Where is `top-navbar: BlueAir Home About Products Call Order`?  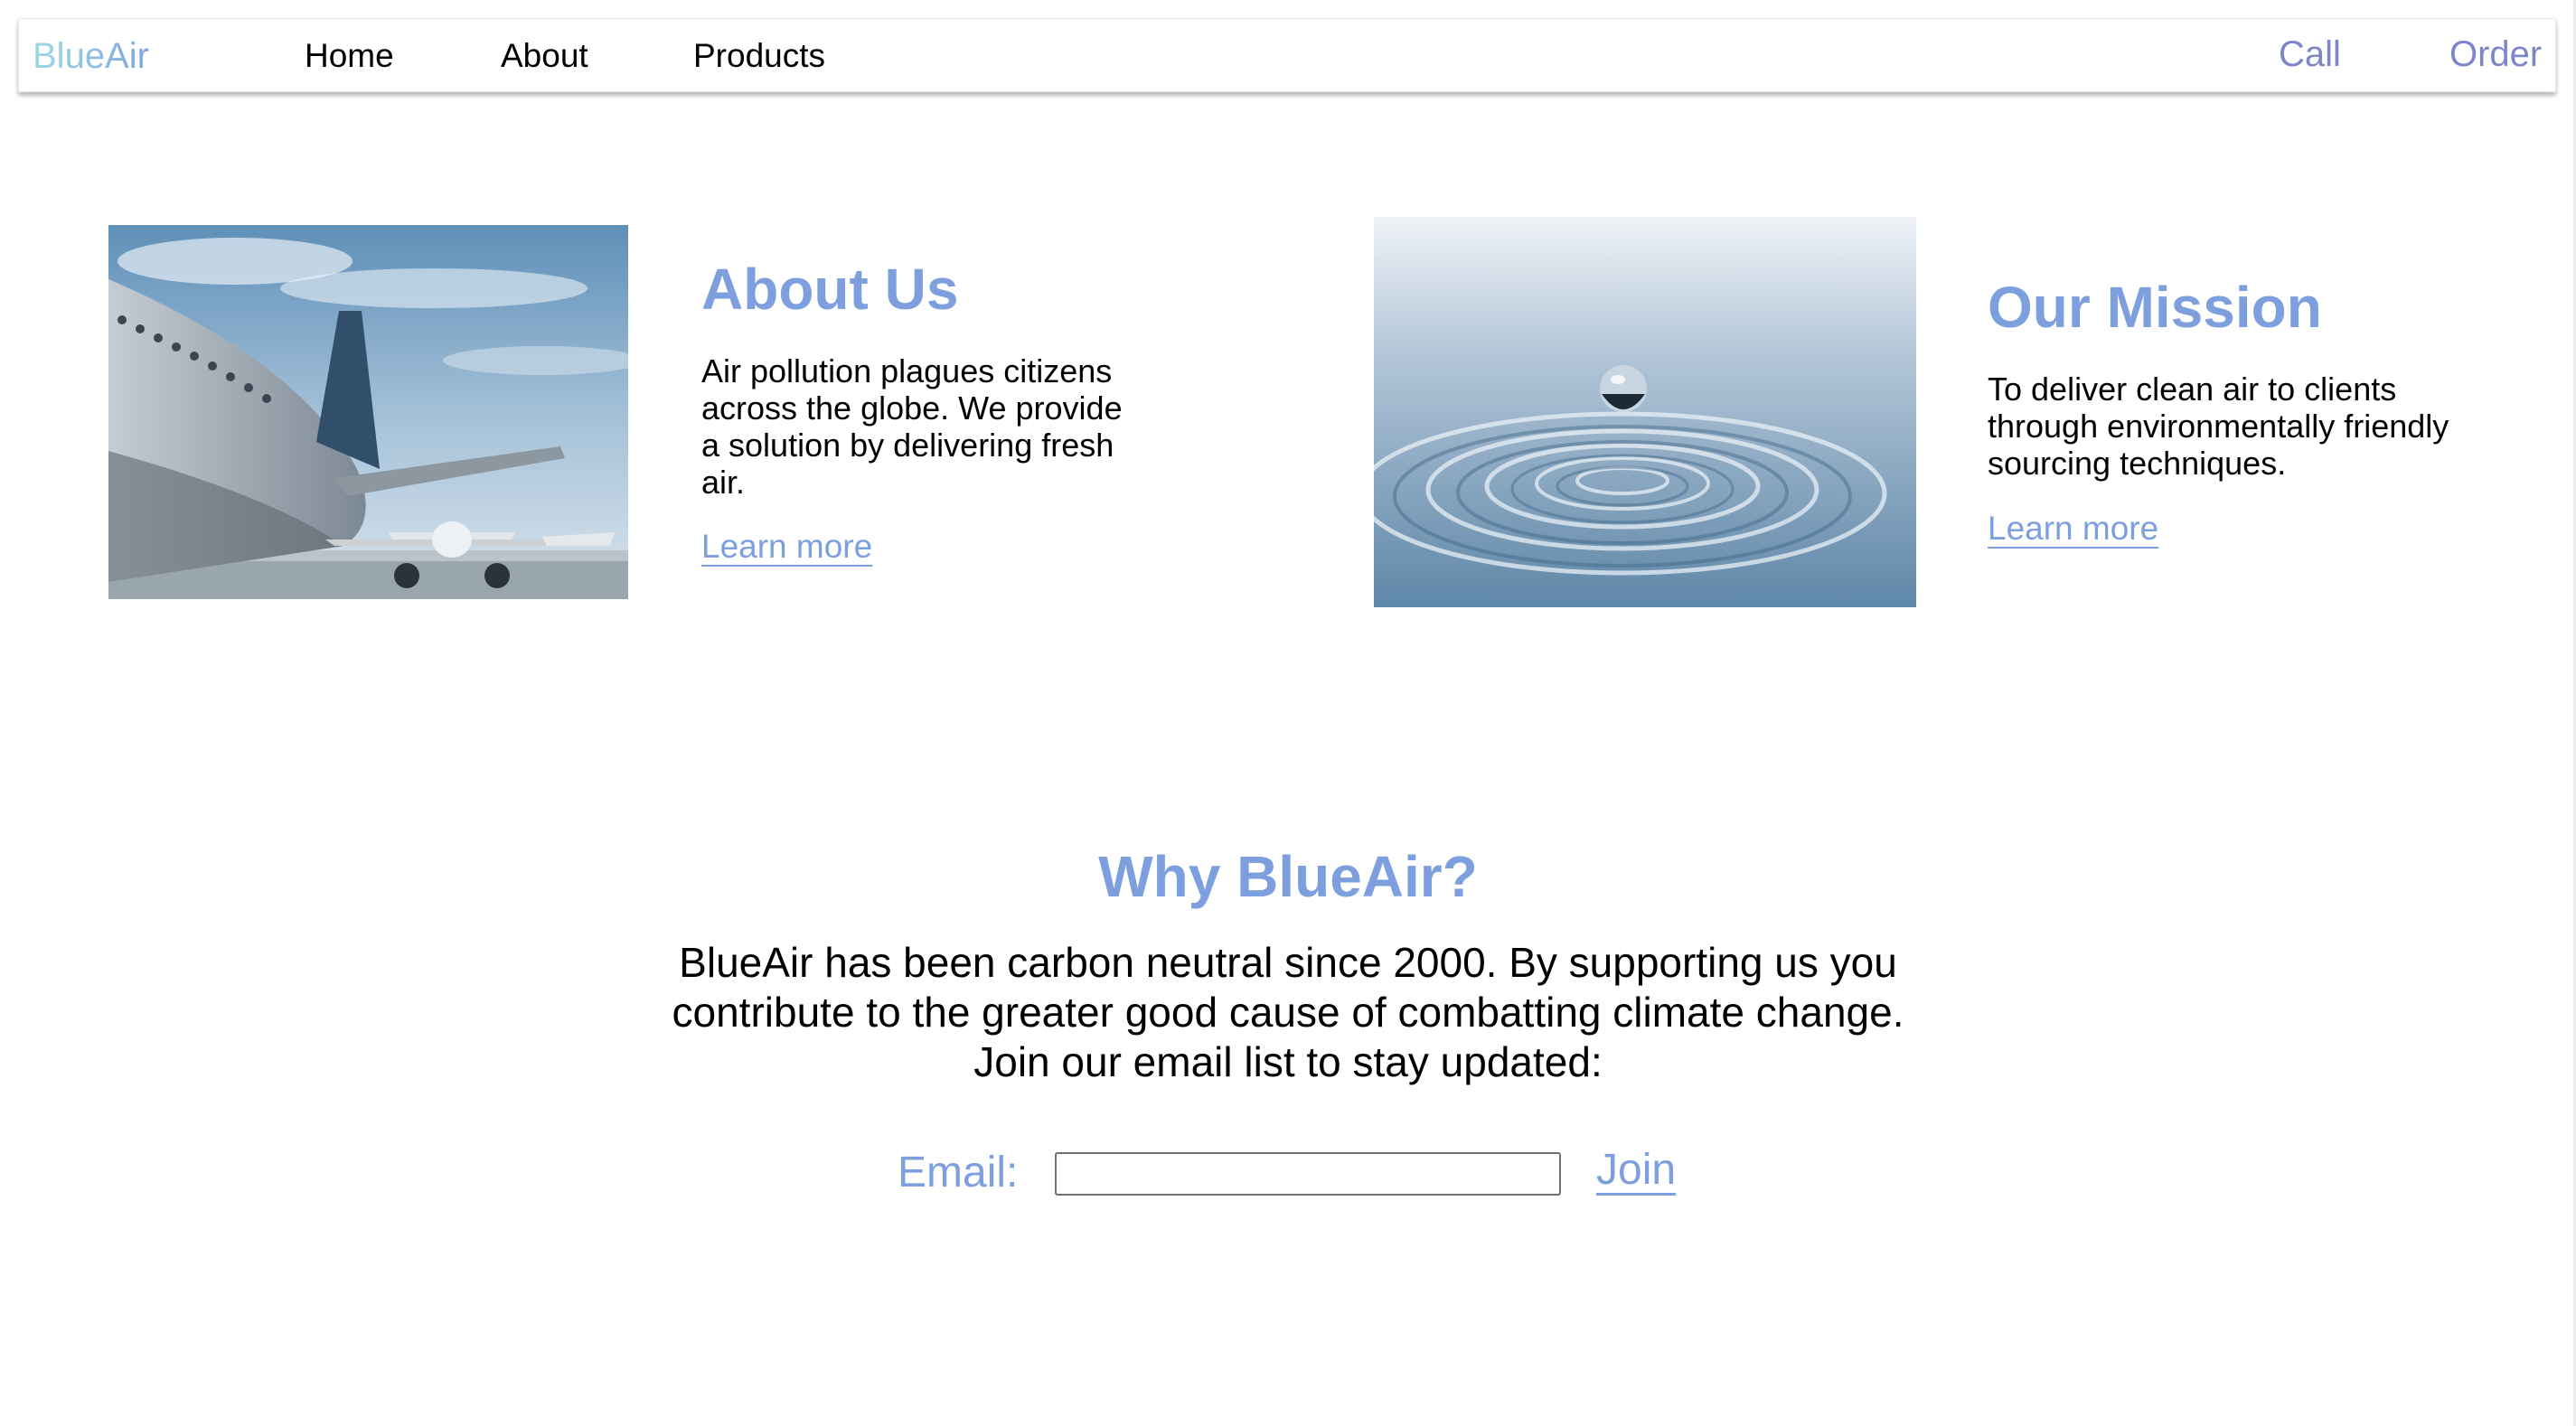
top-navbar: BlueAir Home About Products Call Order is located at coordinates (1287, 55).